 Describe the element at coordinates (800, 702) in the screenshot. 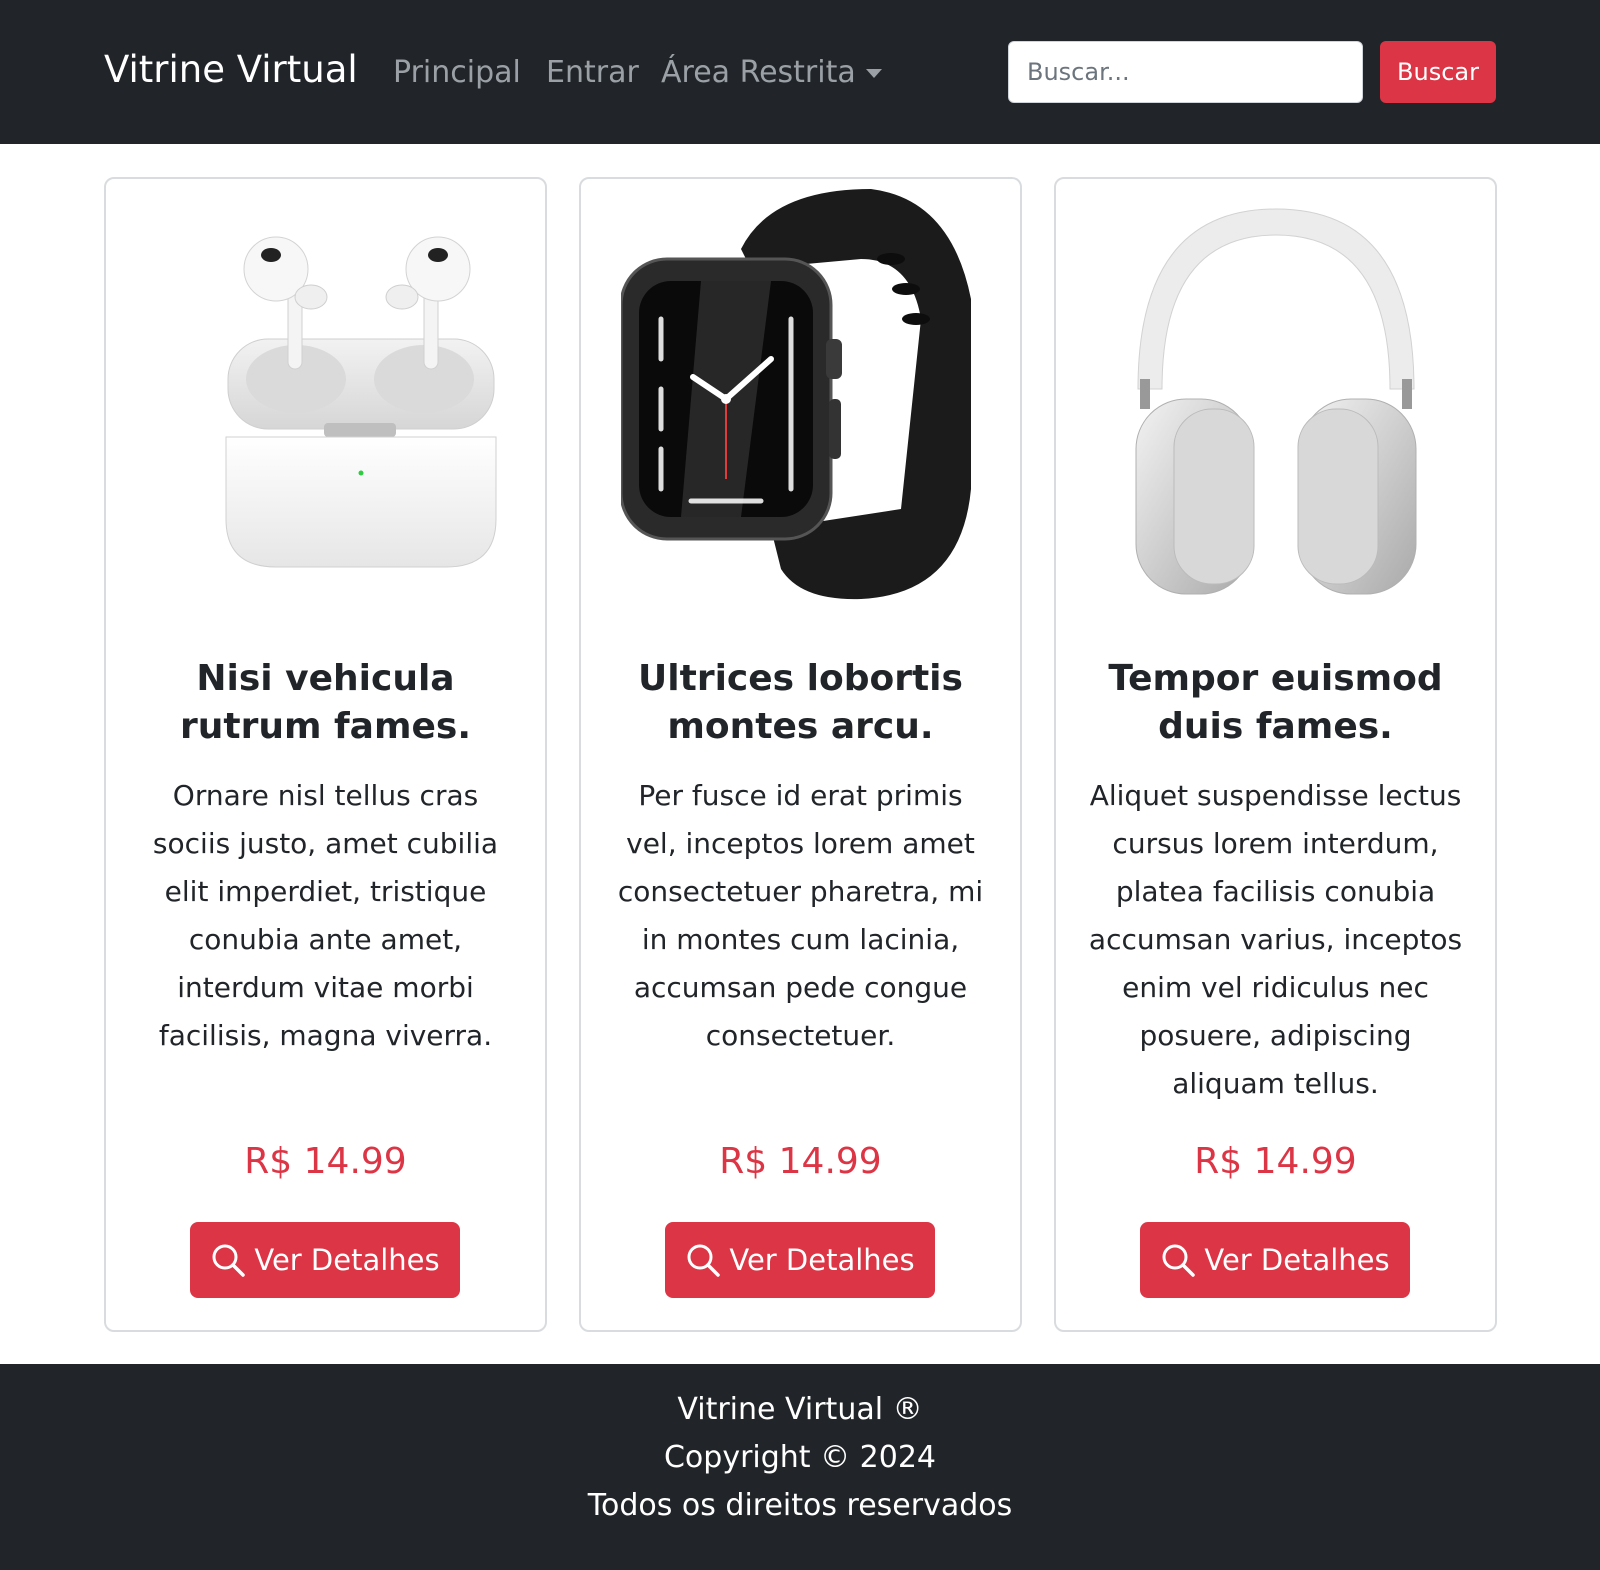

I see `product-title: Ultrices lobortis montes arcu.` at that location.